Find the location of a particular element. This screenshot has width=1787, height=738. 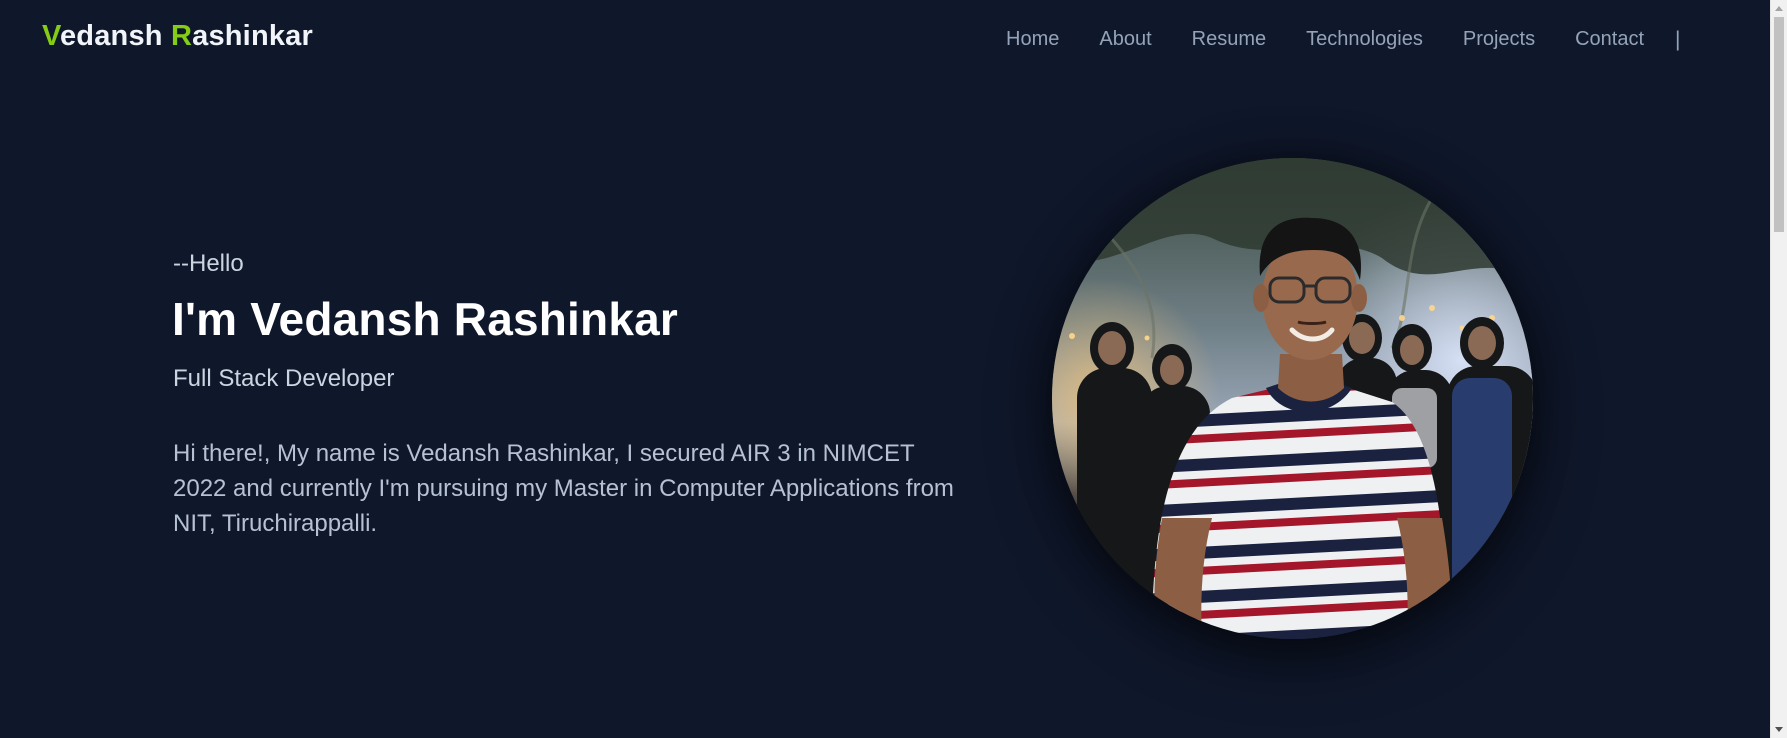

hero-headline: I'm Vedansh Rashinkar is located at coordinates (425, 319).